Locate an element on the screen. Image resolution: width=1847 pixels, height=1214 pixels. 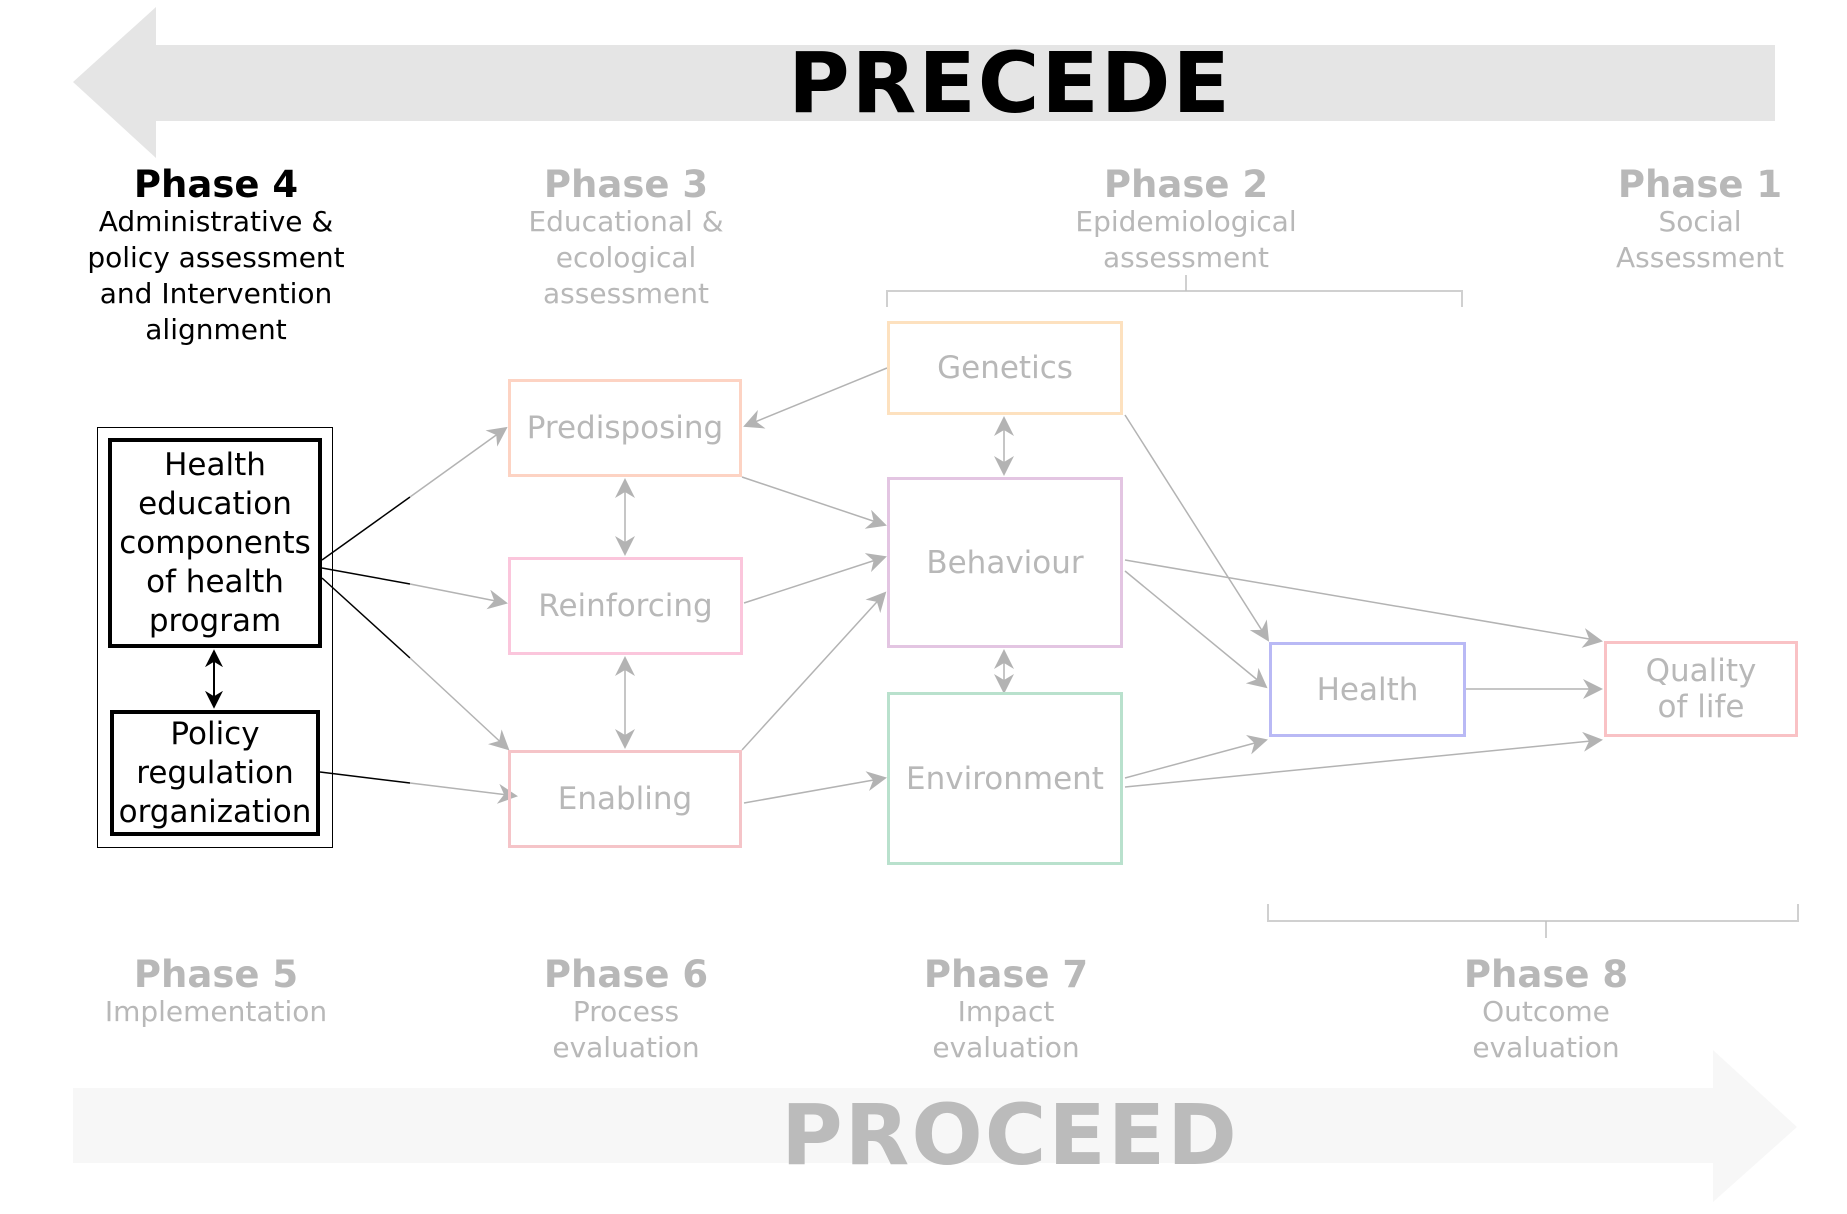
phase6-title: Phase 6 is located at coordinates (626, 974).